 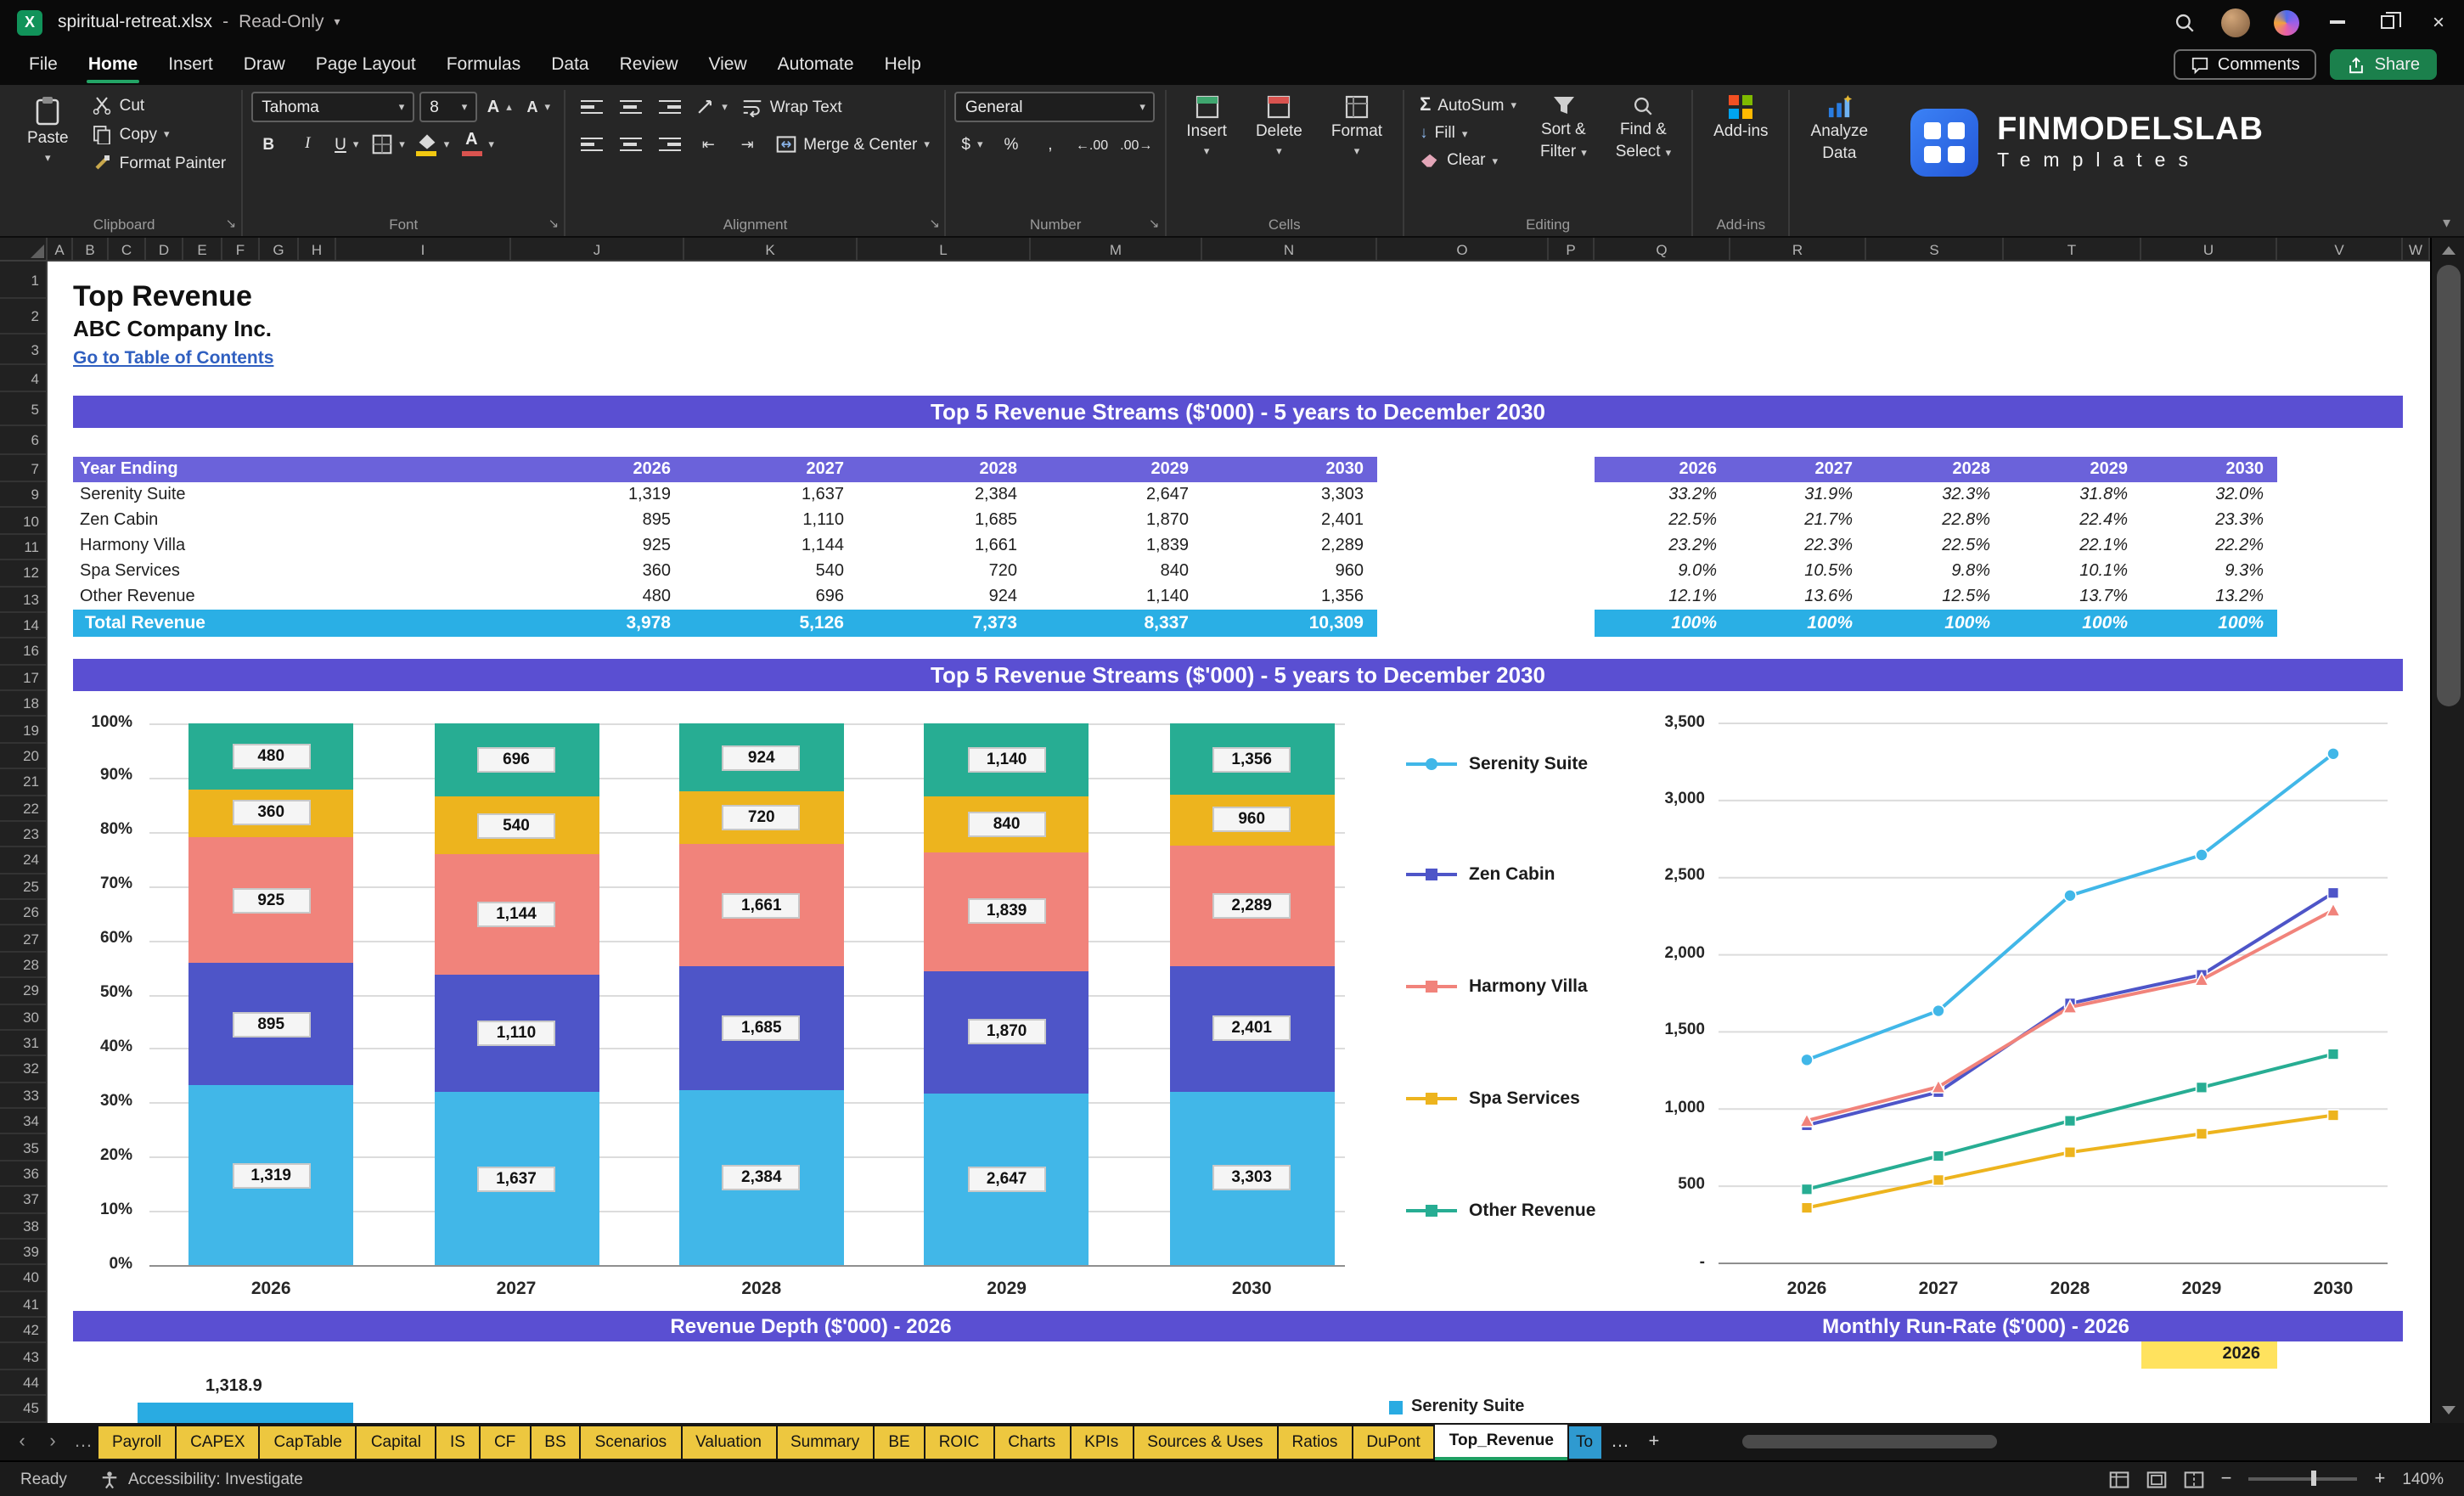 What do you see at coordinates (1563, 151) in the screenshot?
I see `sort-filter-button: Sort & Filter ▾` at bounding box center [1563, 151].